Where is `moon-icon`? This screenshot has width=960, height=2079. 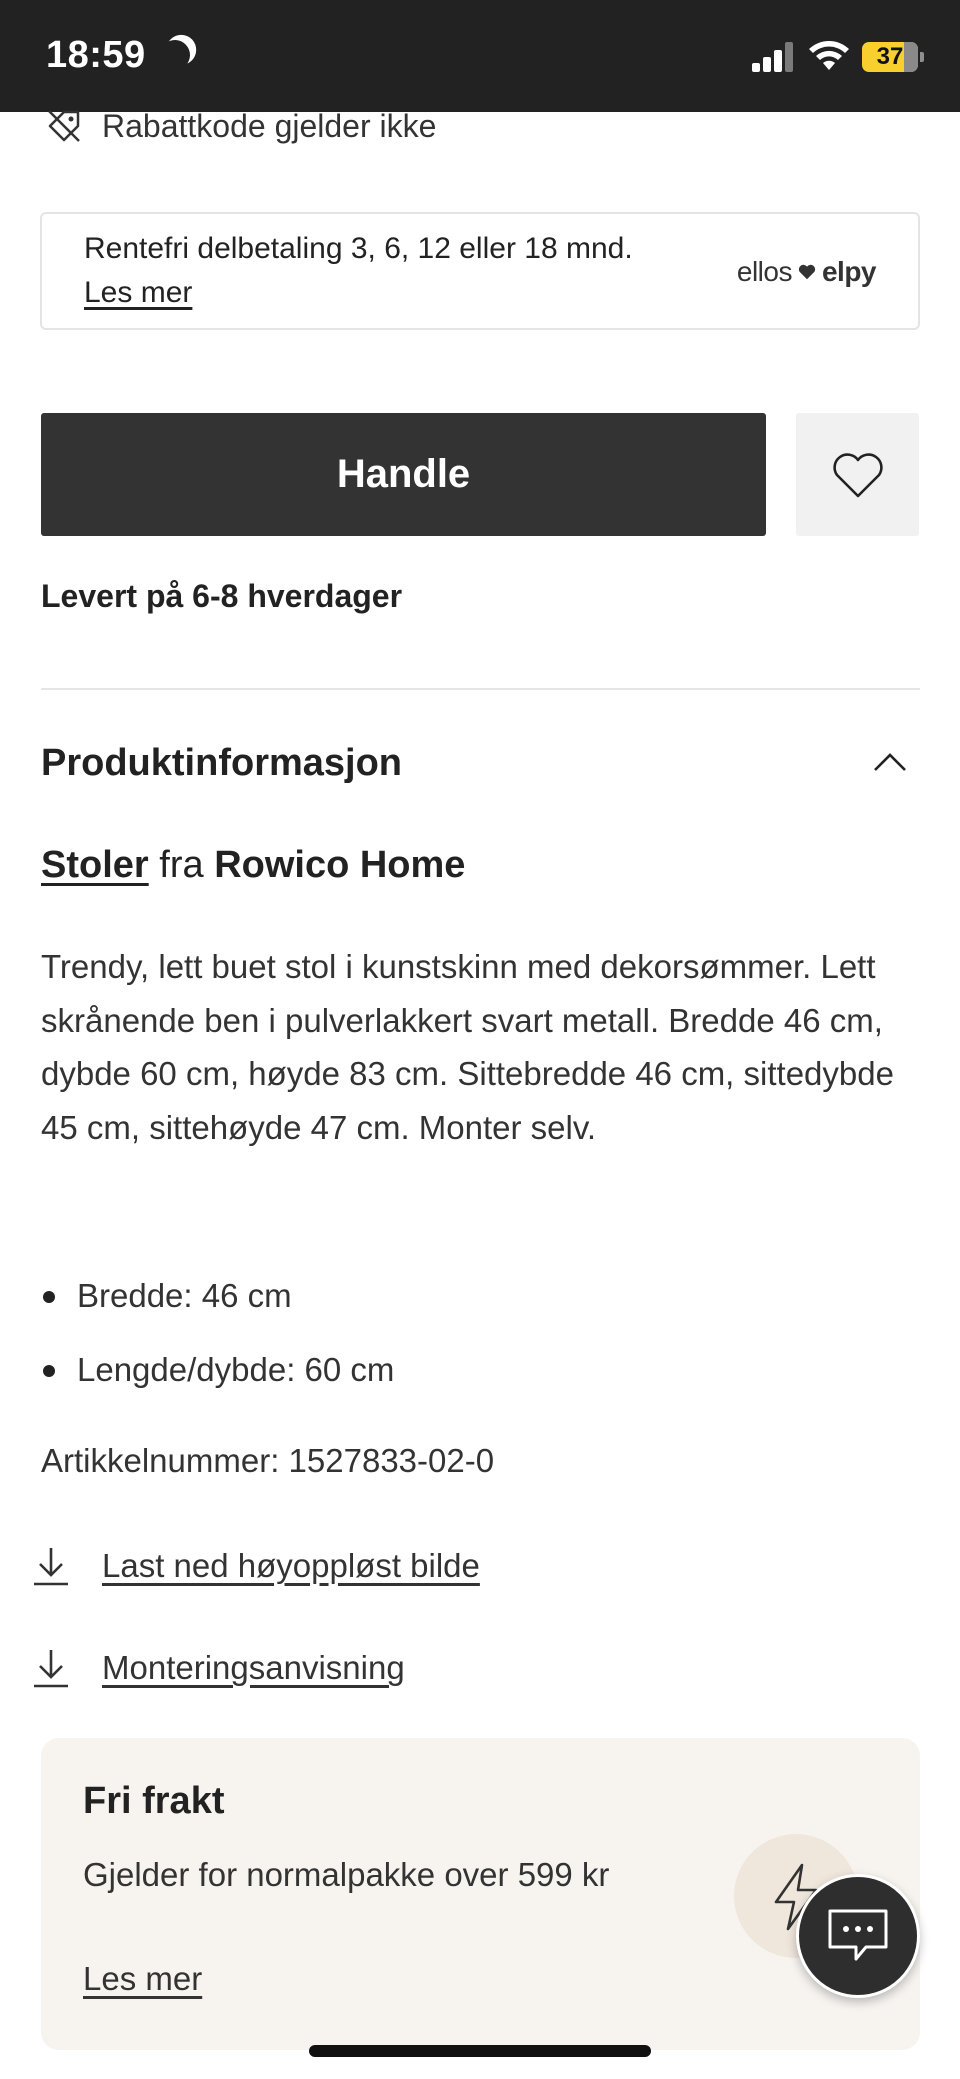 moon-icon is located at coordinates (175, 55).